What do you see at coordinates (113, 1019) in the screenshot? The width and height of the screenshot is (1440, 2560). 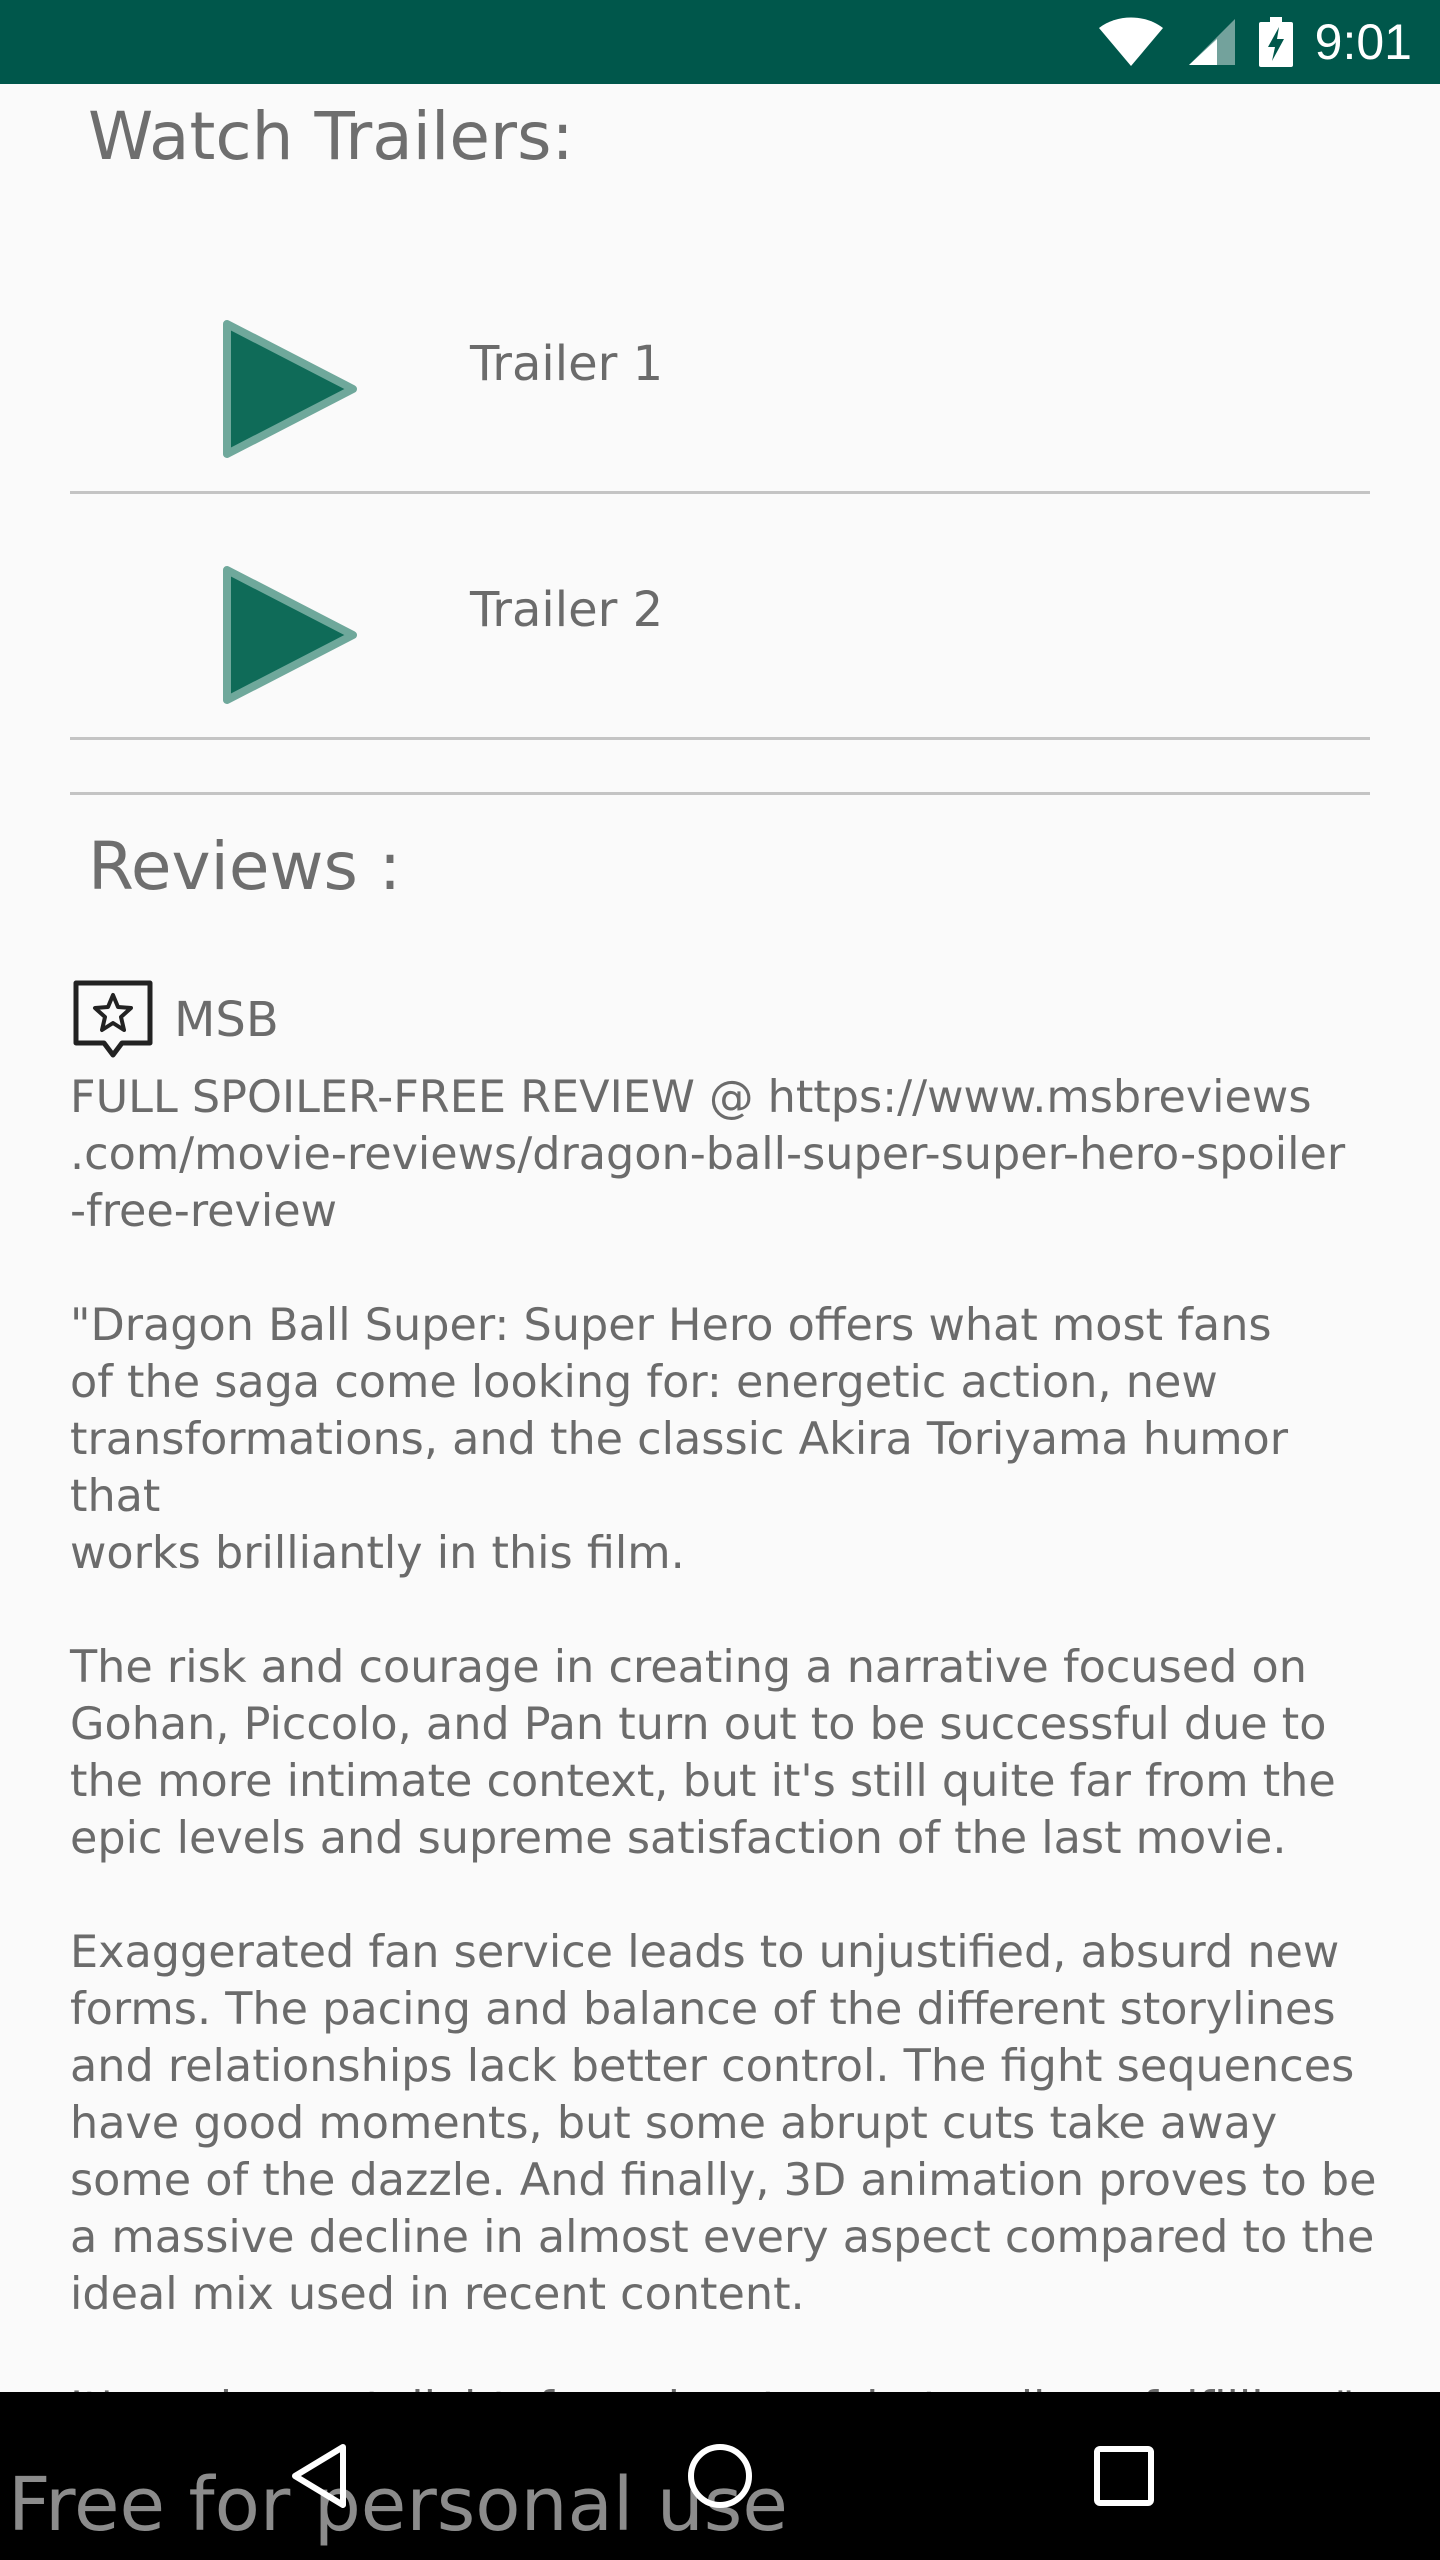 I see `review-star-icon` at bounding box center [113, 1019].